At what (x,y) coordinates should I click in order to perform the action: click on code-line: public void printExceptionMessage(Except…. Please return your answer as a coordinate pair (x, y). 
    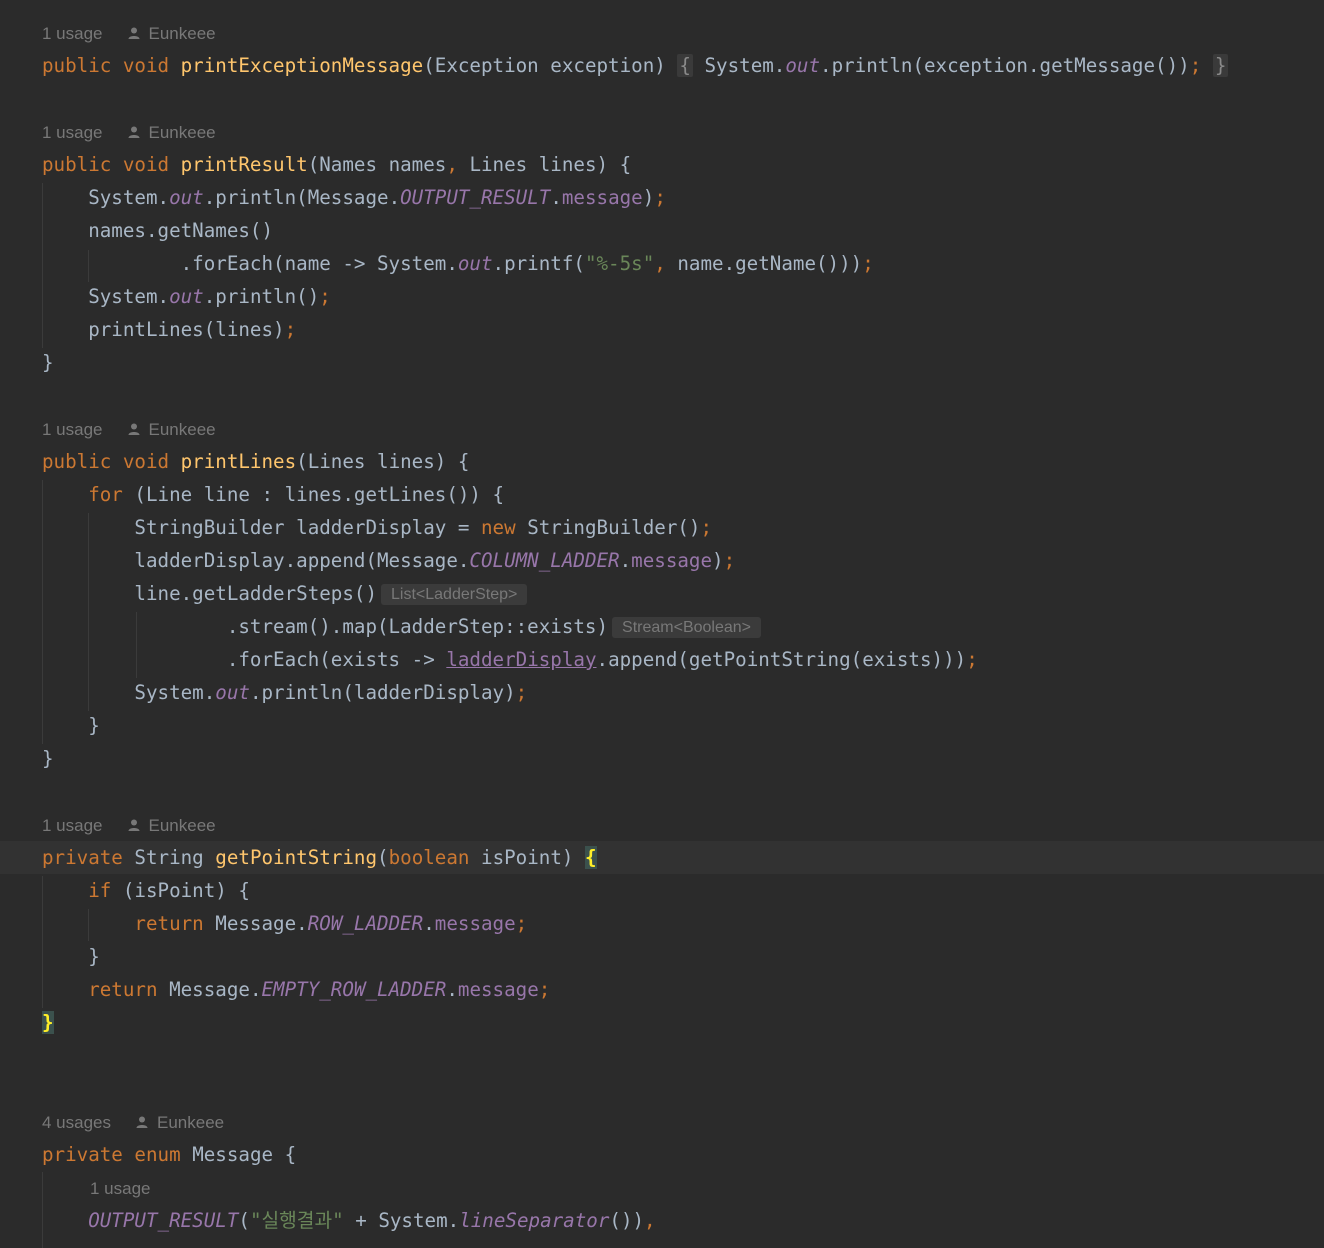
    Looking at the image, I should click on (662, 65).